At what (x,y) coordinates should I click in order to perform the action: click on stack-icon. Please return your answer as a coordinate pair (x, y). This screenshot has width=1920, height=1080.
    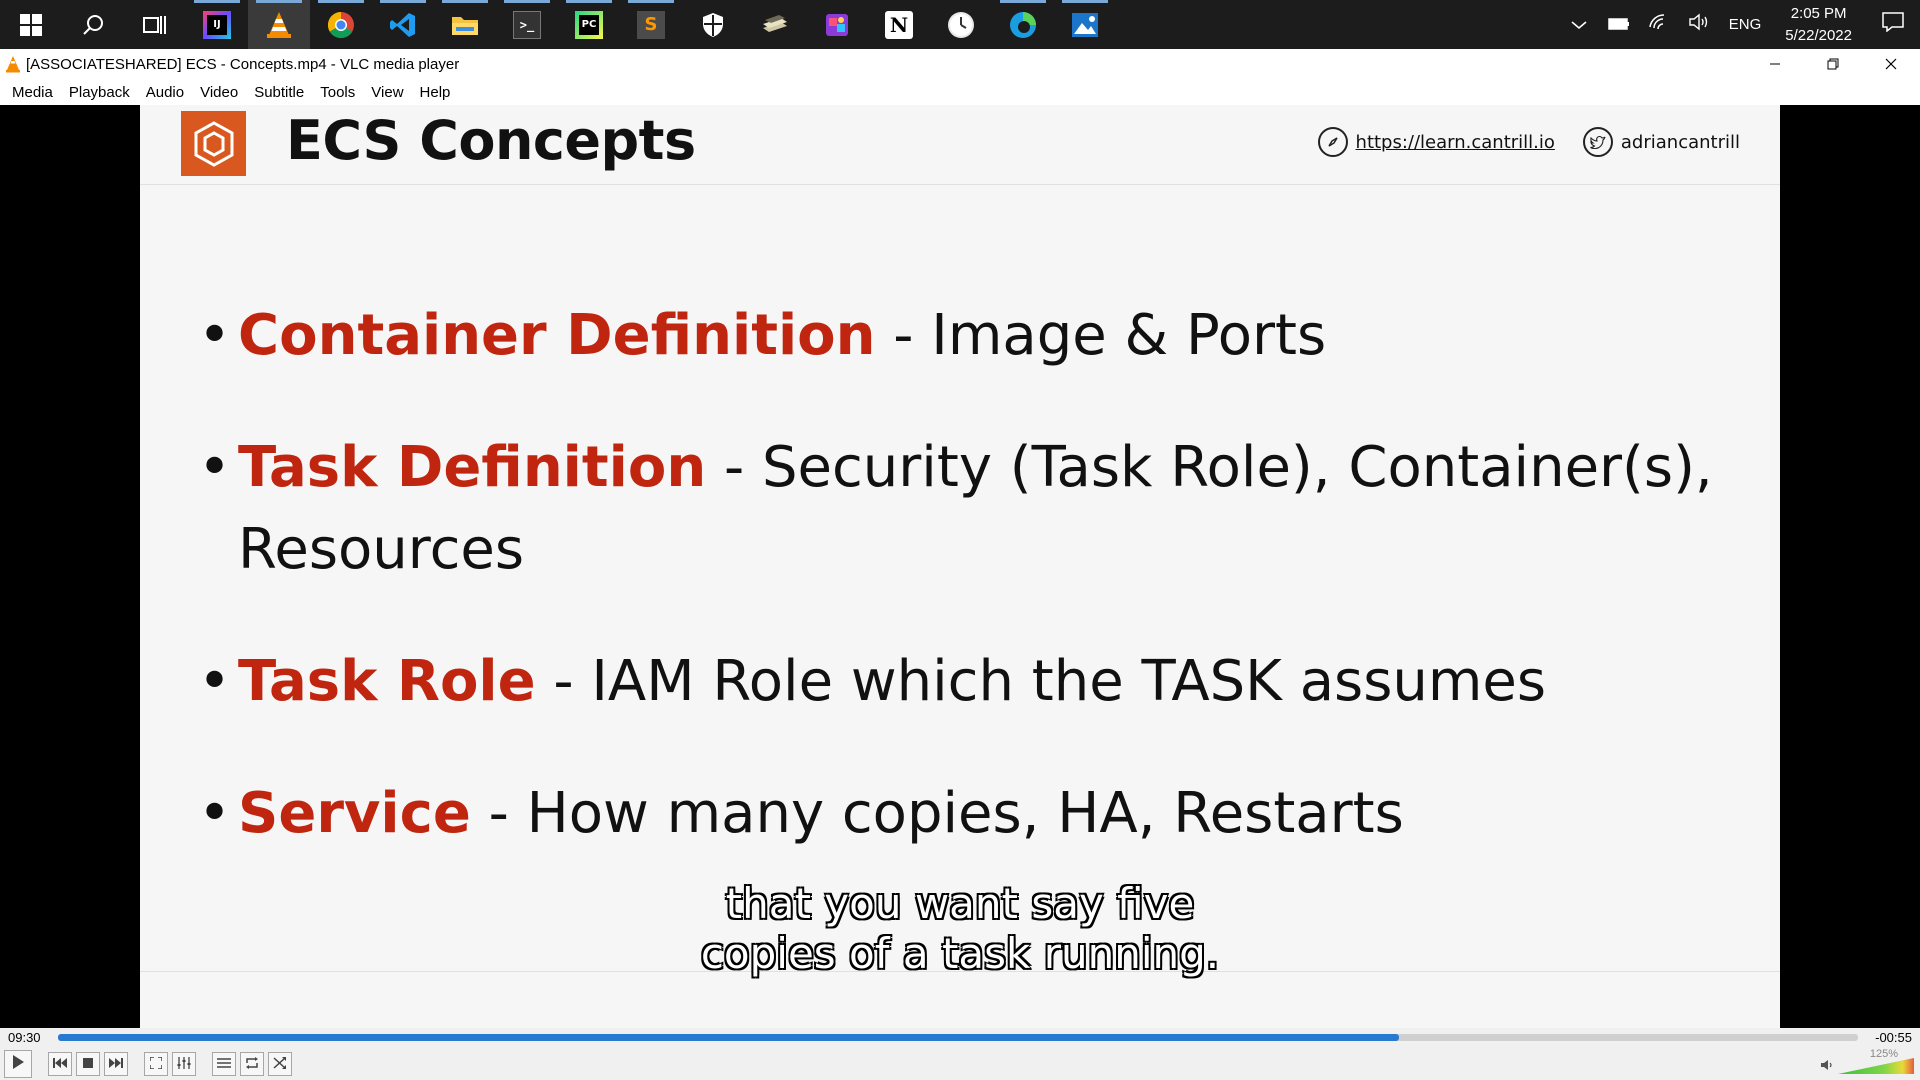
    Looking at the image, I should click on (775, 25).